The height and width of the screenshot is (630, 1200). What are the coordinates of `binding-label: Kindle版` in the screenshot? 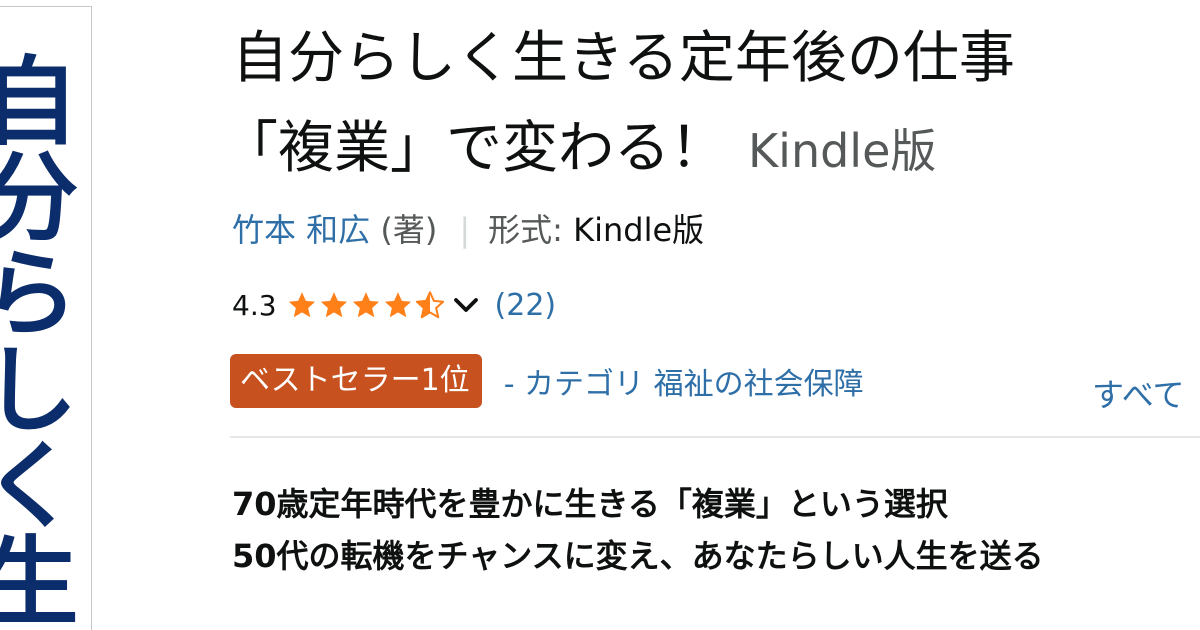 It's located at (842, 151).